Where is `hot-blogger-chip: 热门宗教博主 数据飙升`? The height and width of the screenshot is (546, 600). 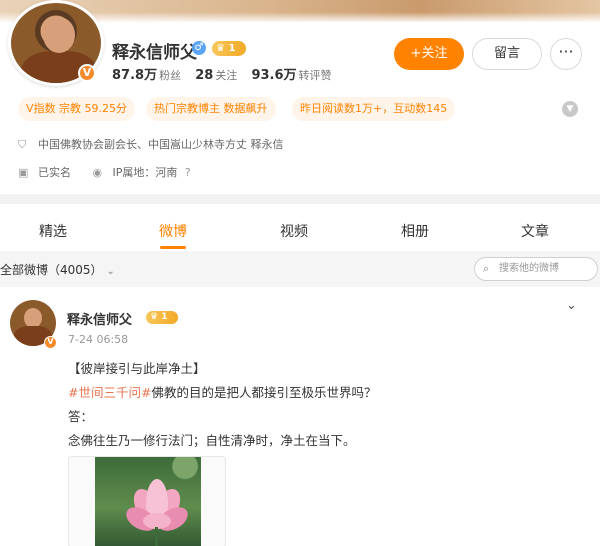
hot-blogger-chip: 热门宗教博主 数据飙升 is located at coordinates (211, 109).